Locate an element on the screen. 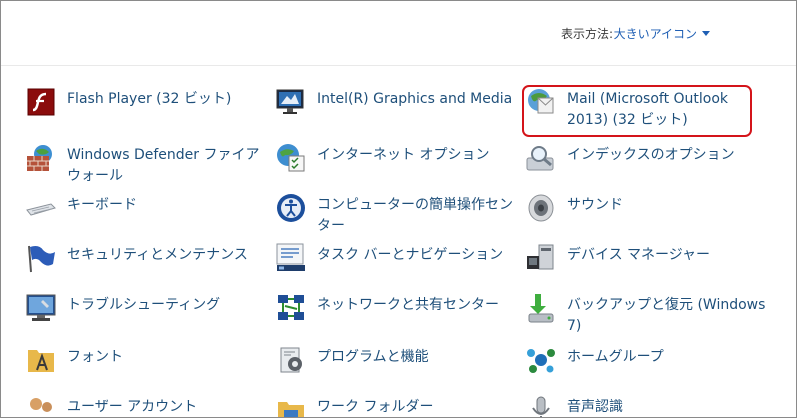 The image size is (797, 418). item-ease-of-access: コンピューターの簡単操作センター is located at coordinates (395, 213).